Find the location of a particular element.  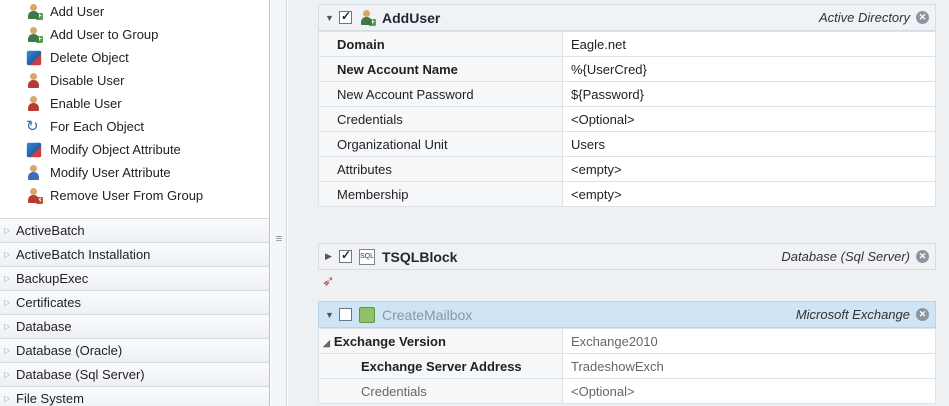

action-for-each-object: For Each Object is located at coordinates (134, 126).